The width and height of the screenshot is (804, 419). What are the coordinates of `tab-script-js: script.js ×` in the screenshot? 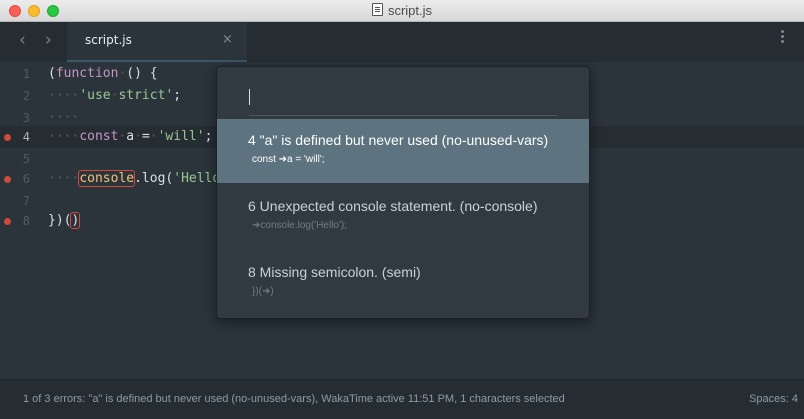 It's located at (157, 42).